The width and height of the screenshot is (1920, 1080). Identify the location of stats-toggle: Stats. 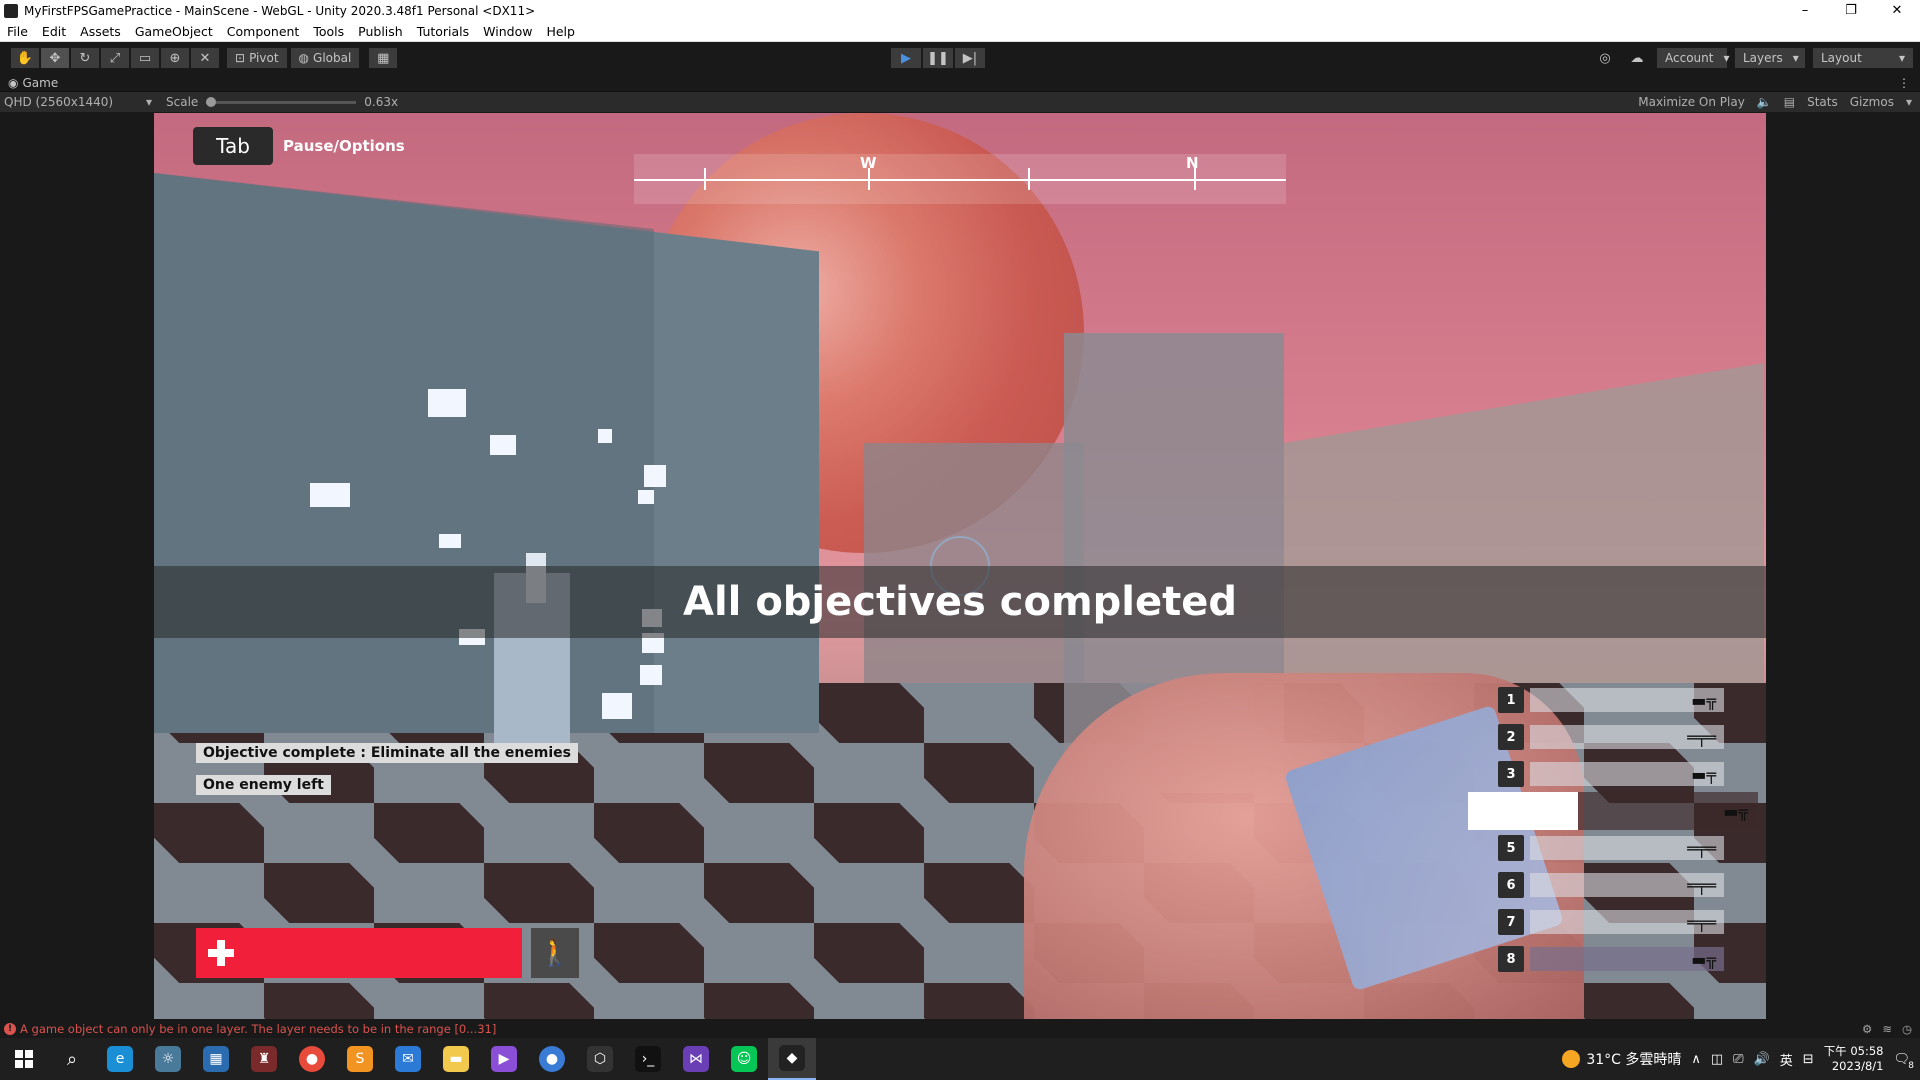
(1822, 102).